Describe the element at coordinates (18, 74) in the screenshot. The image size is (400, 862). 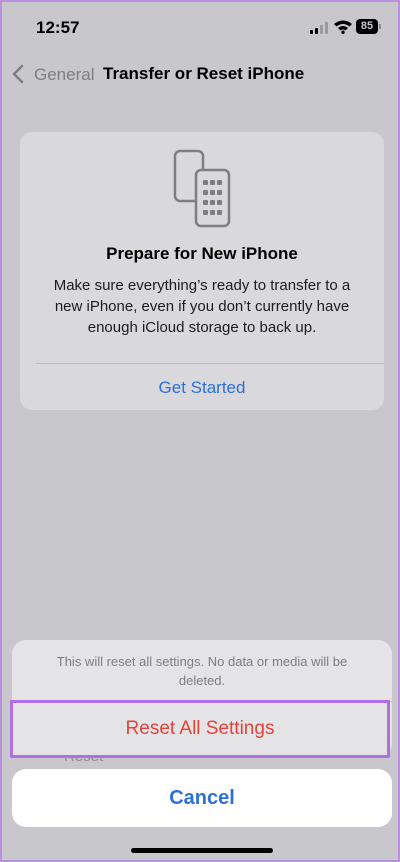
I see `chevron-left-icon` at that location.